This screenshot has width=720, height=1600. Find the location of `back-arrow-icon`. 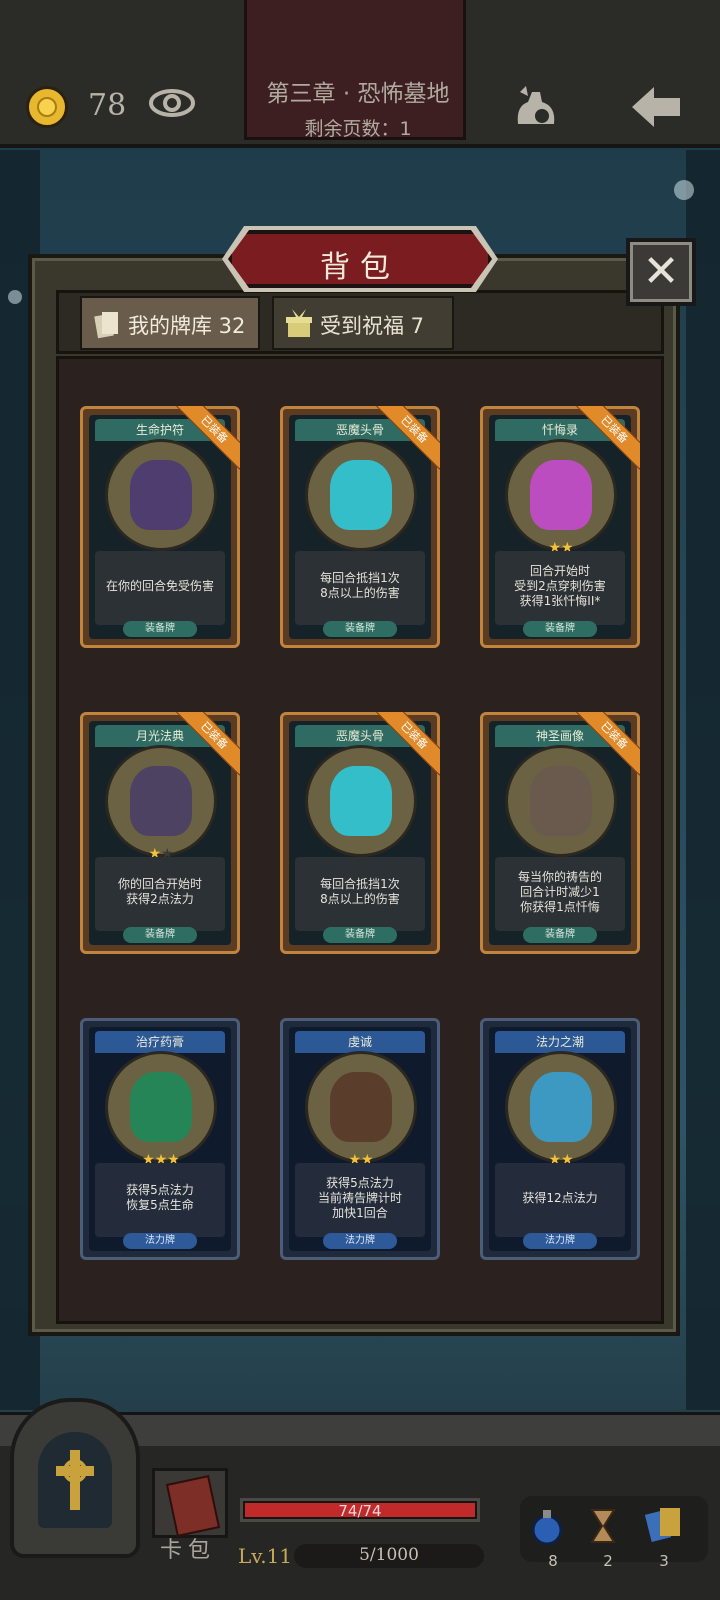

back-arrow-icon is located at coordinates (656, 107).